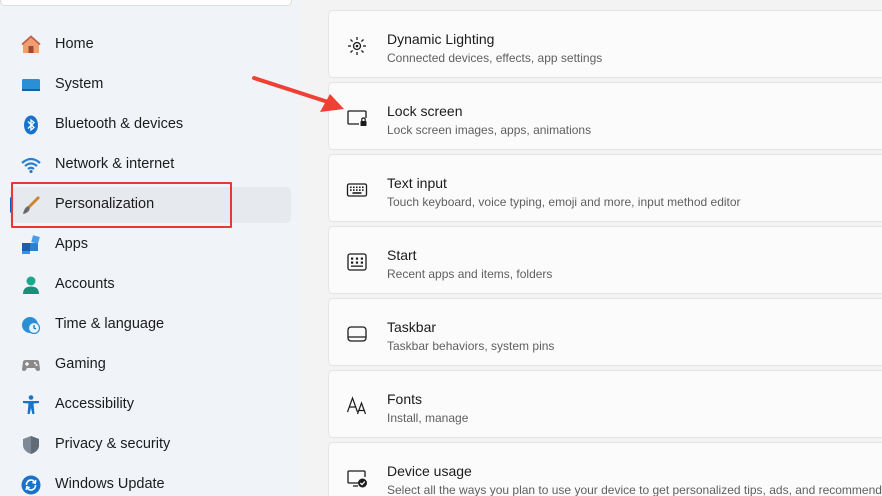 This screenshot has width=882, height=496. I want to click on card-start: Start Recent apps and items, folders, so click(605, 260).